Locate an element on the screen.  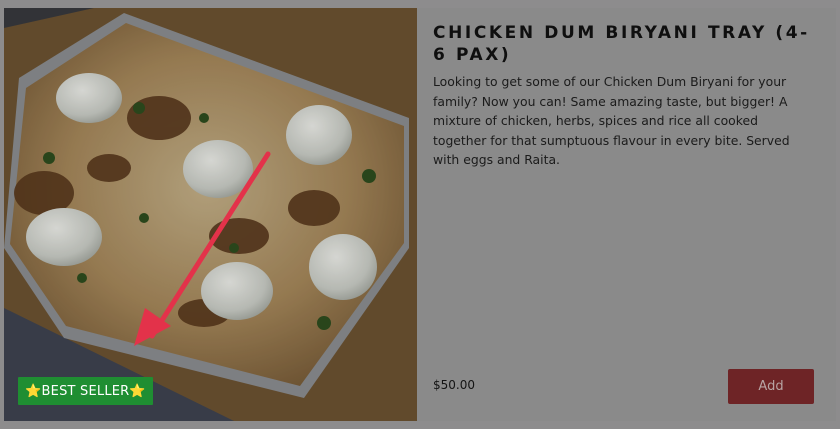
add-to-cart-button: Add is located at coordinates (771, 386).